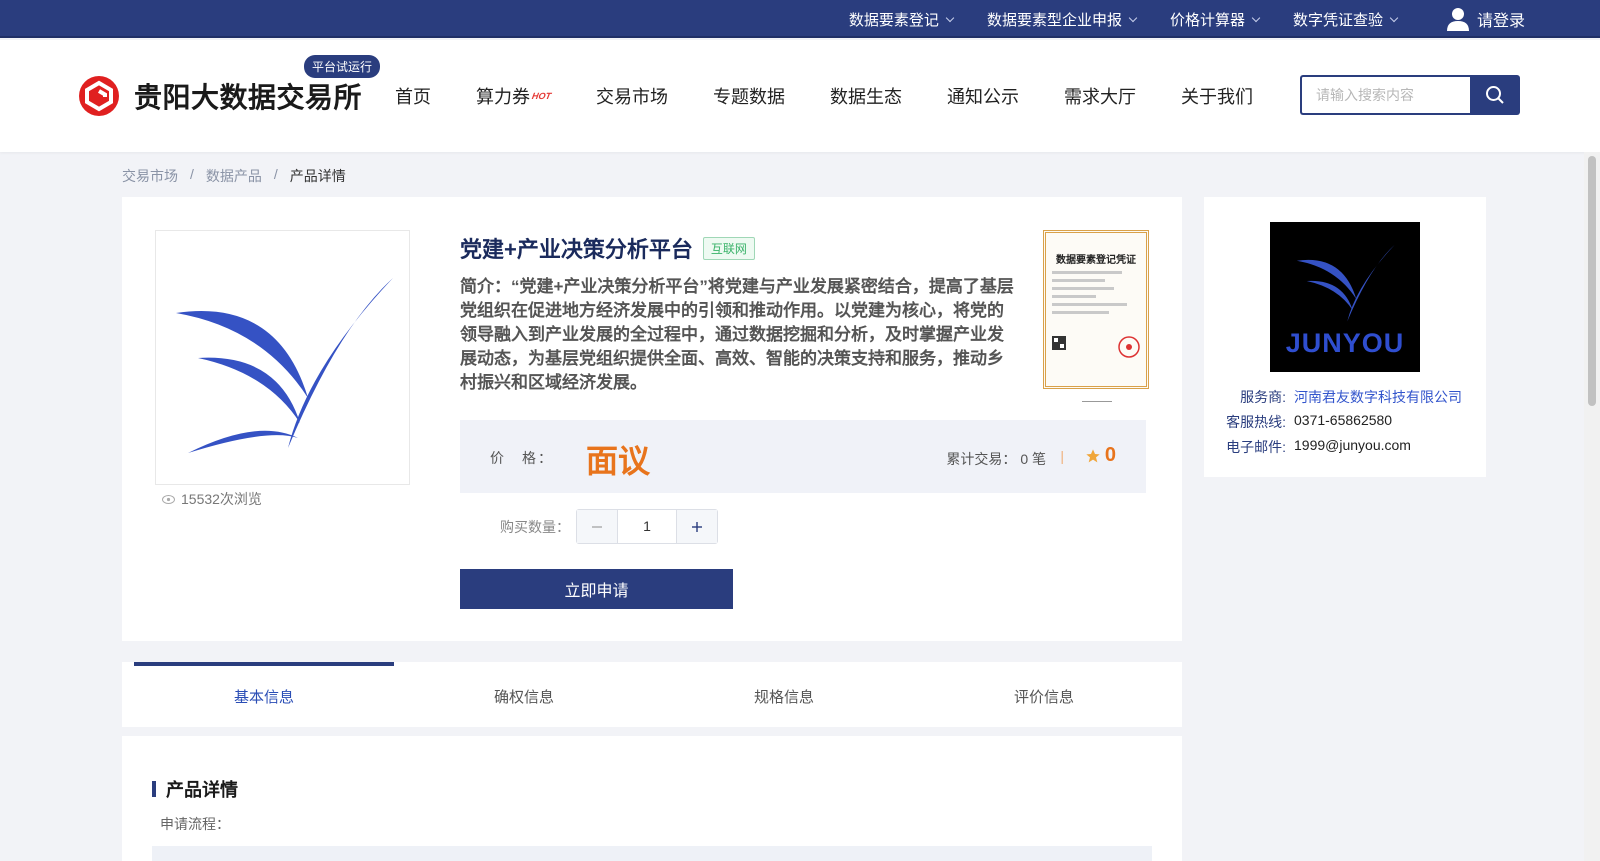  I want to click on quantity-label: 购买数量：, so click(535, 527).